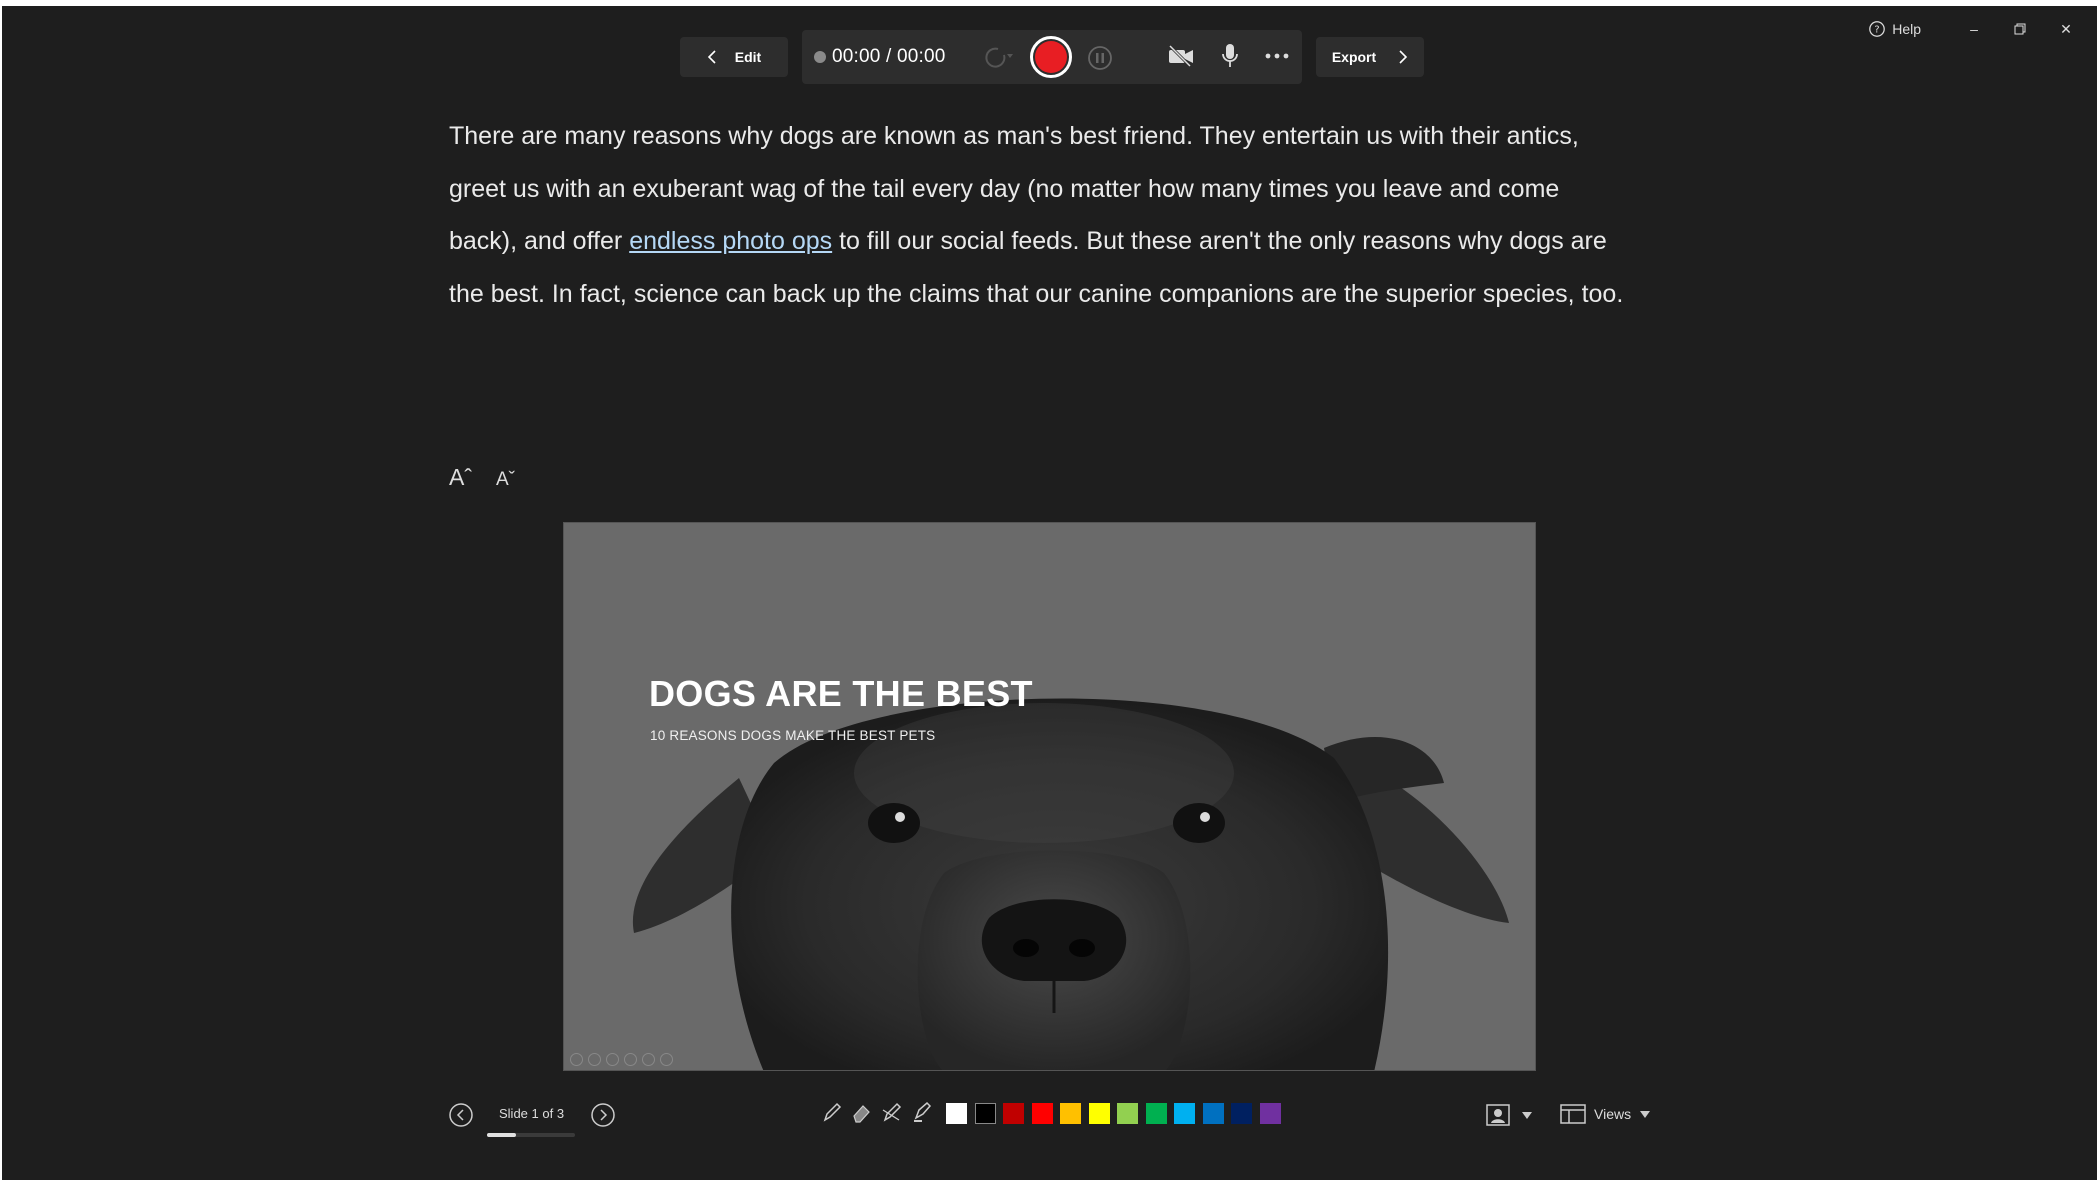  Describe the element at coordinates (531, 1135) in the screenshot. I see `slide-progress-bar` at that location.